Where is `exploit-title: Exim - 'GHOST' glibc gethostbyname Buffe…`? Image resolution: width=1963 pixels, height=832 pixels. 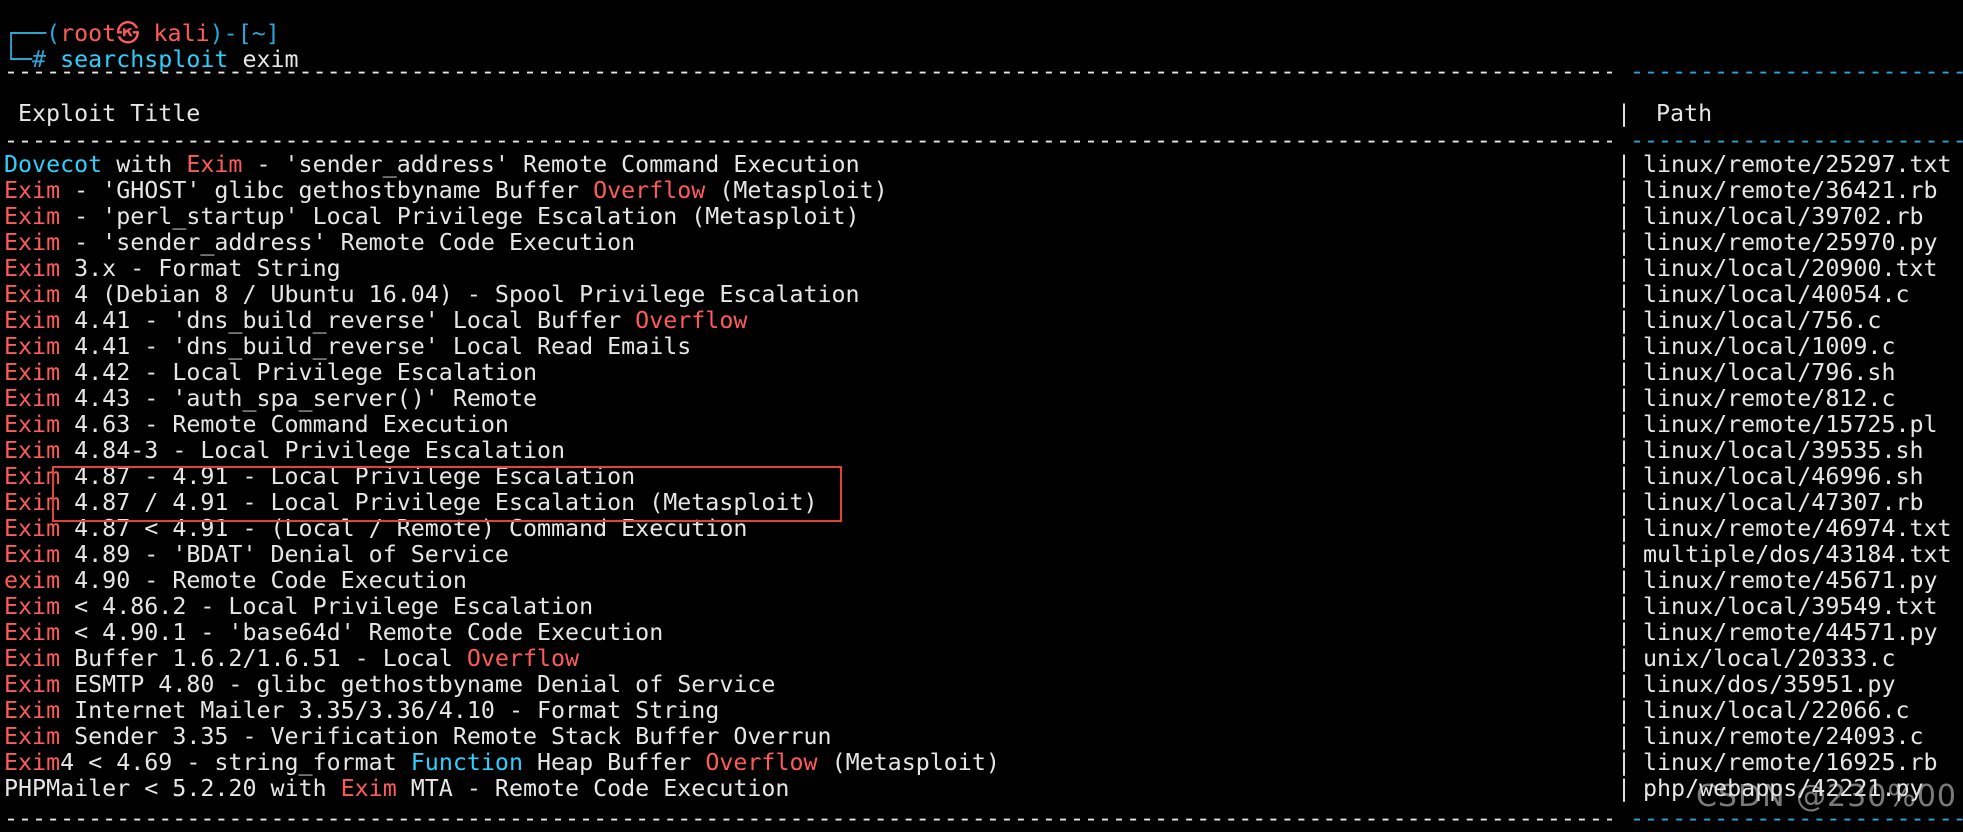
exploit-title: Exim - 'GHOST' glibc gethostbyname Buffe… is located at coordinates (446, 191).